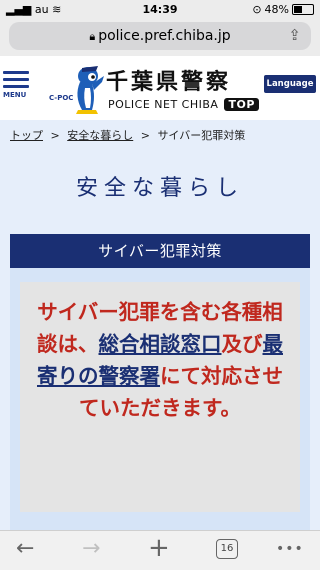  Describe the element at coordinates (168, 80) in the screenshot. I see `site-title: 千葉県警察` at that location.